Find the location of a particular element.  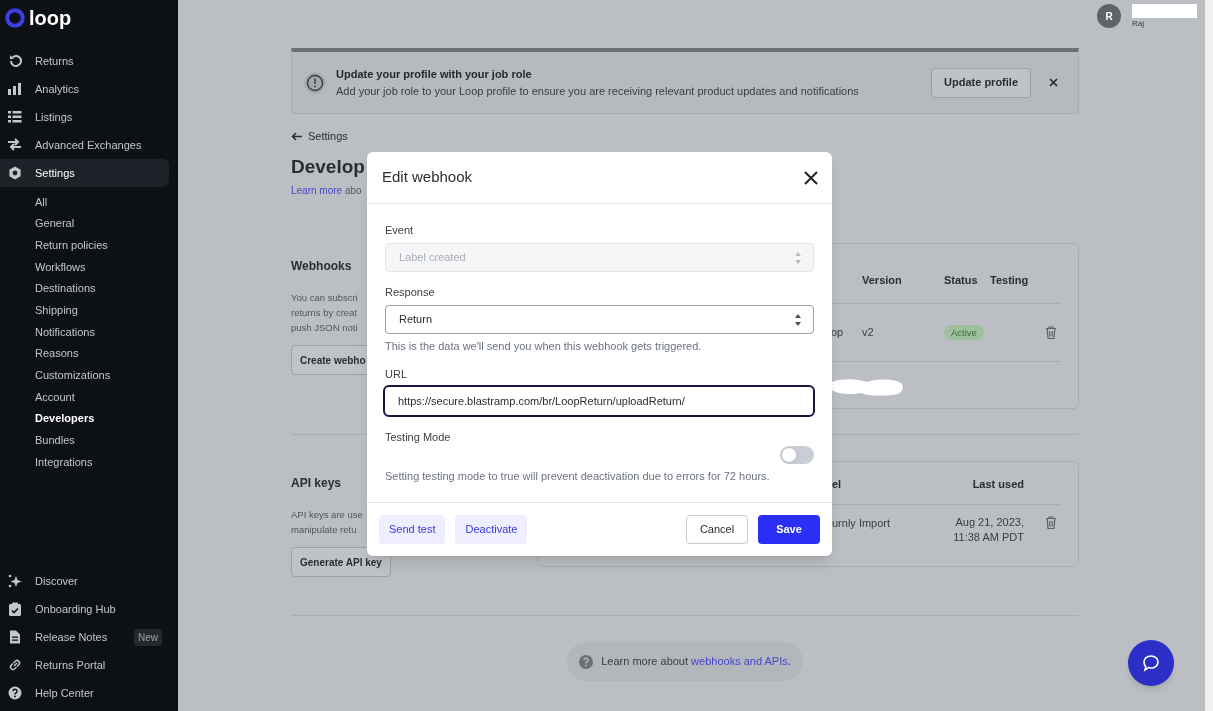

dialog-button: Save is located at coordinates (789, 529).